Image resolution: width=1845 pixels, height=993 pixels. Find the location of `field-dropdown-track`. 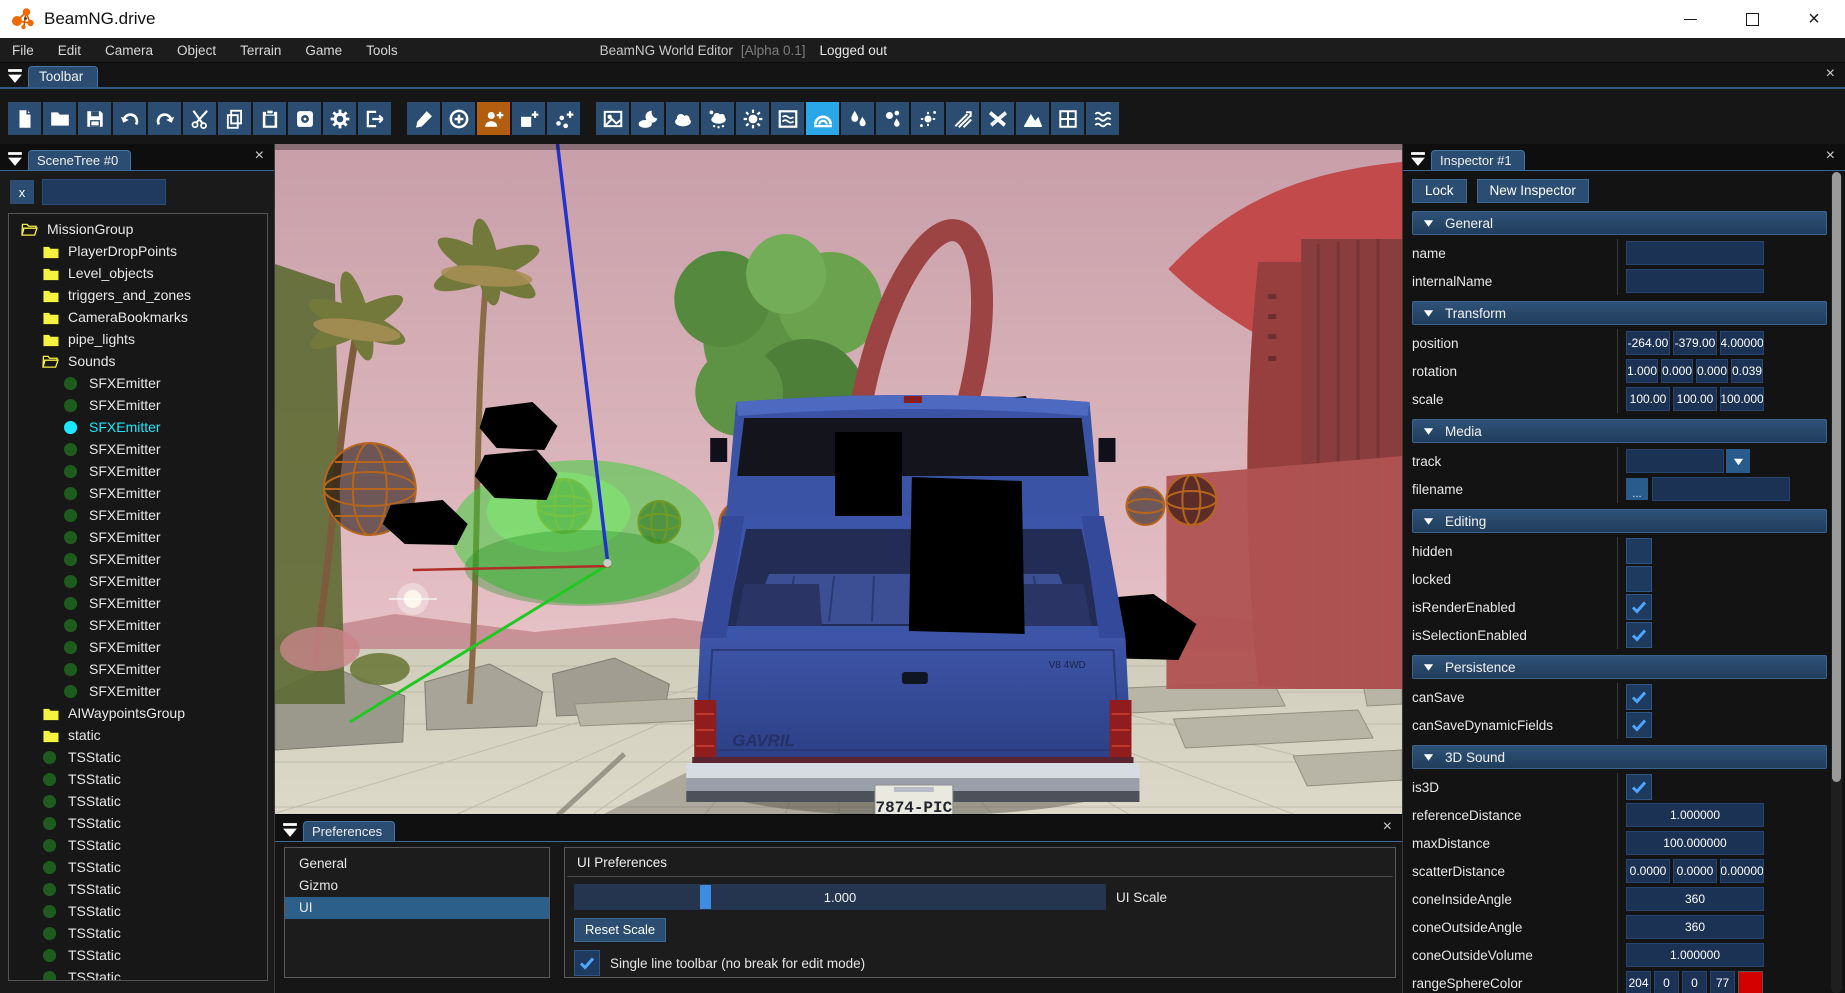

field-dropdown-track is located at coordinates (1675, 461).